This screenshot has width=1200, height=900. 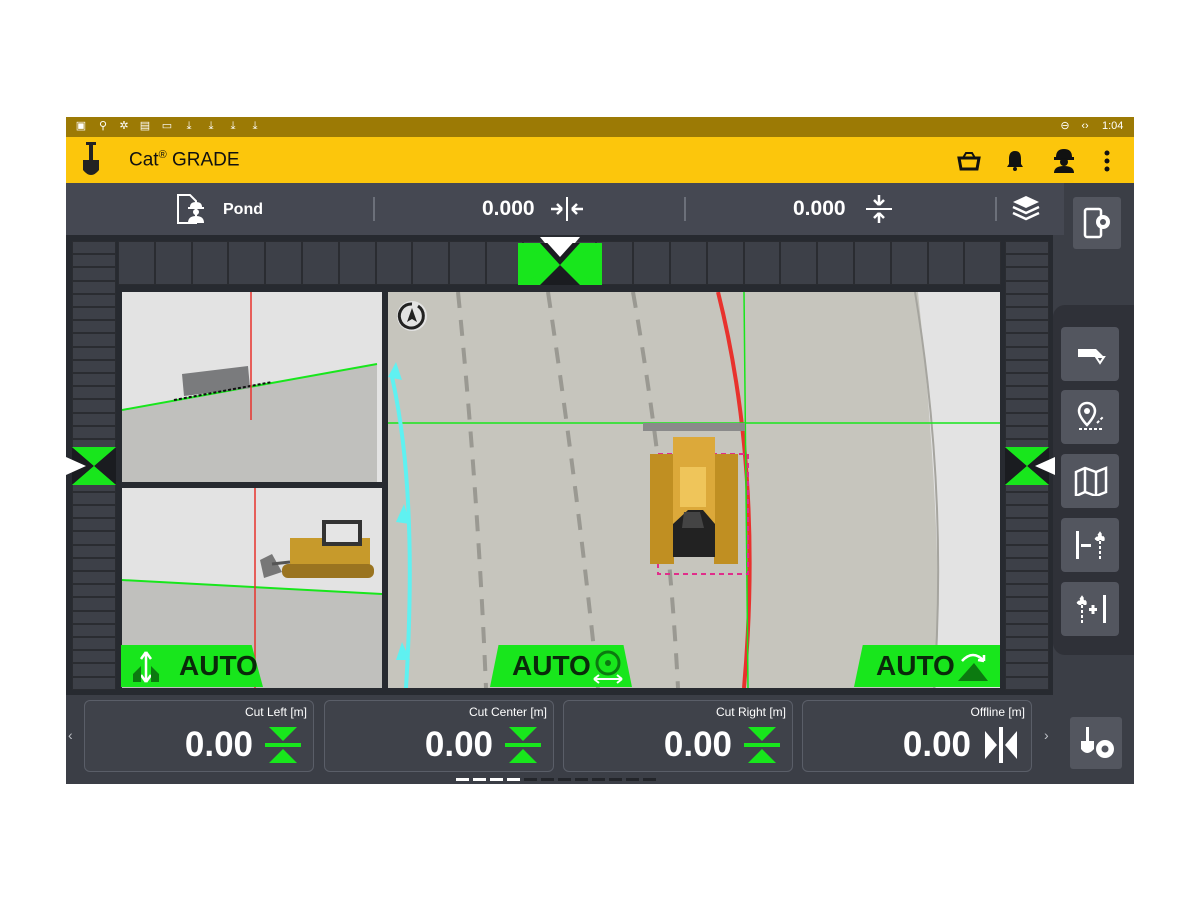 I want to click on shovel-notification-icon: ⚲, so click(x=103, y=126).